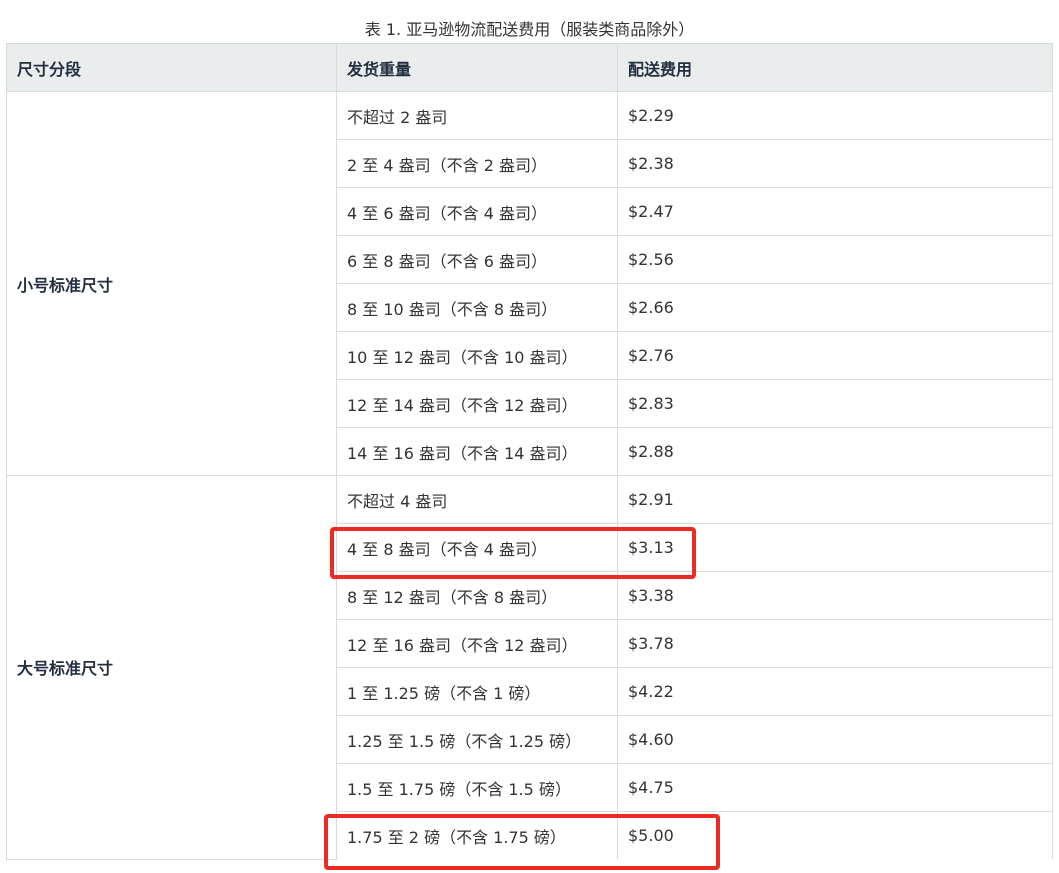 This screenshot has height=873, width=1059. What do you see at coordinates (835, 499) in the screenshot?
I see `fulfillment-fee-cell: $2.91` at bounding box center [835, 499].